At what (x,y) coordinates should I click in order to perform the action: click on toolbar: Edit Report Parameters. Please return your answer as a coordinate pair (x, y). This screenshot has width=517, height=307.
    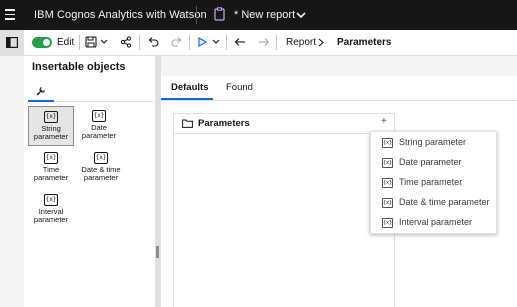
    Looking at the image, I should click on (258, 43).